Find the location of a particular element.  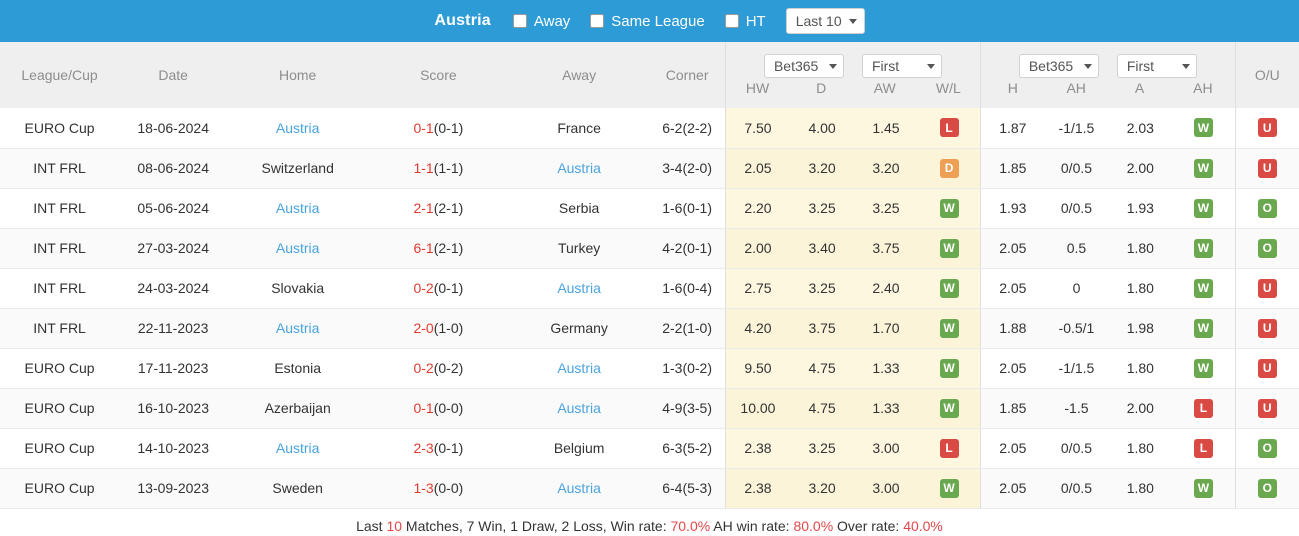

cell-date: 14-10-2023 is located at coordinates (173, 448).